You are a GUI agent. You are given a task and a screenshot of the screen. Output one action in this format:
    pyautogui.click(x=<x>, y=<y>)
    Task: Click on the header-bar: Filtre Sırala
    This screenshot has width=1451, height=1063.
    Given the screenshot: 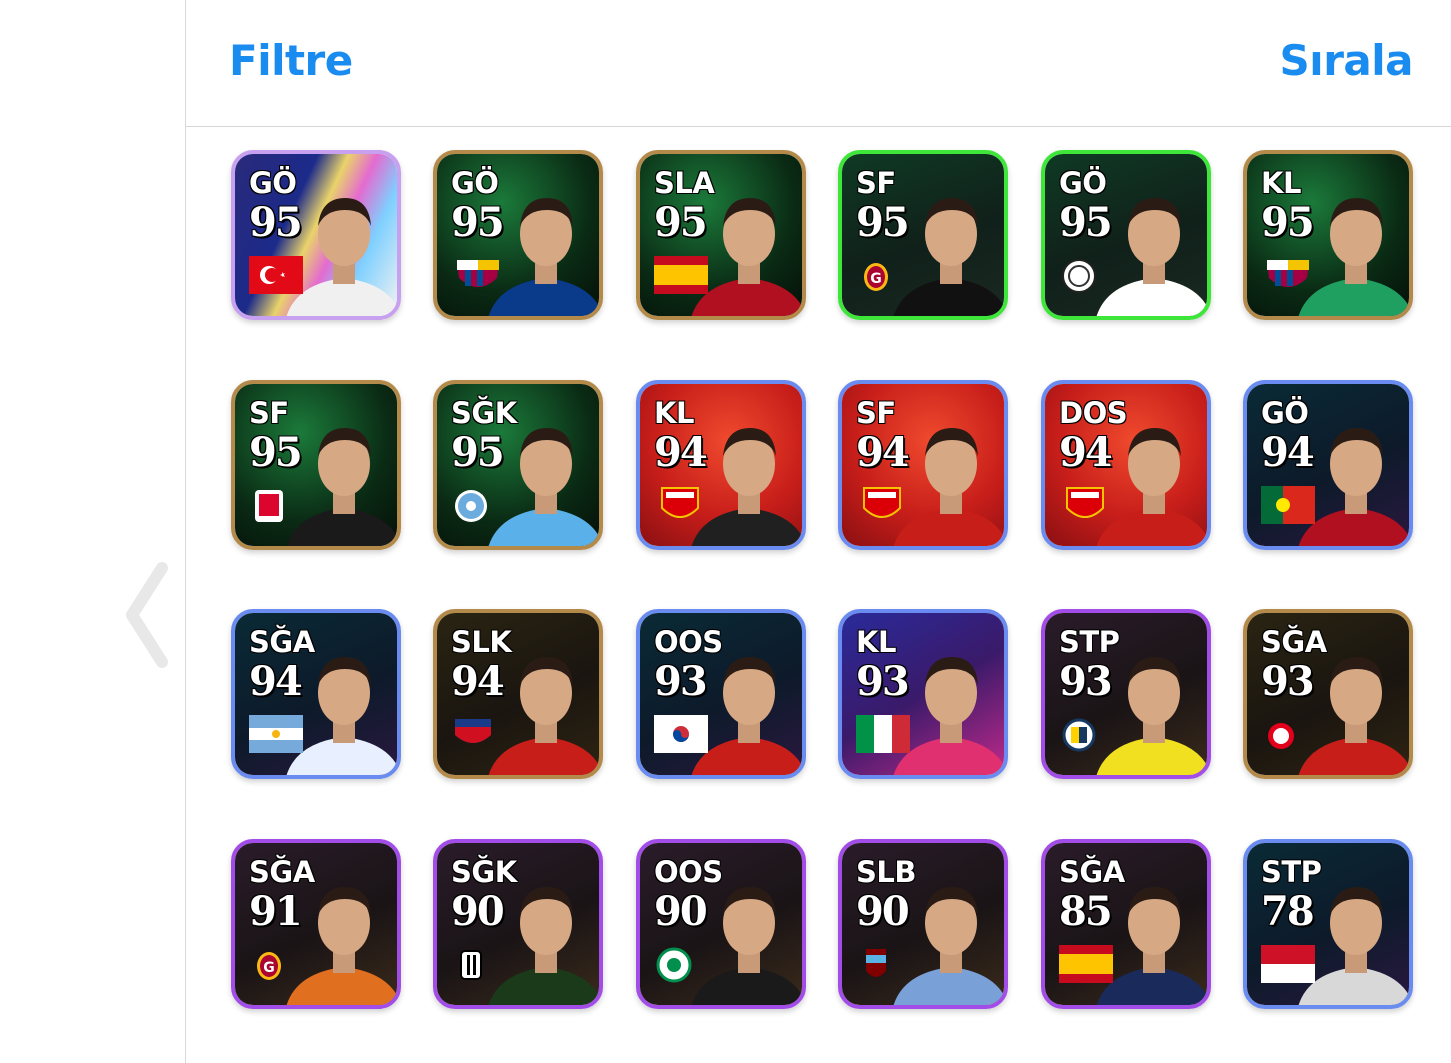 What is the action you would take?
    pyautogui.click(x=818, y=63)
    